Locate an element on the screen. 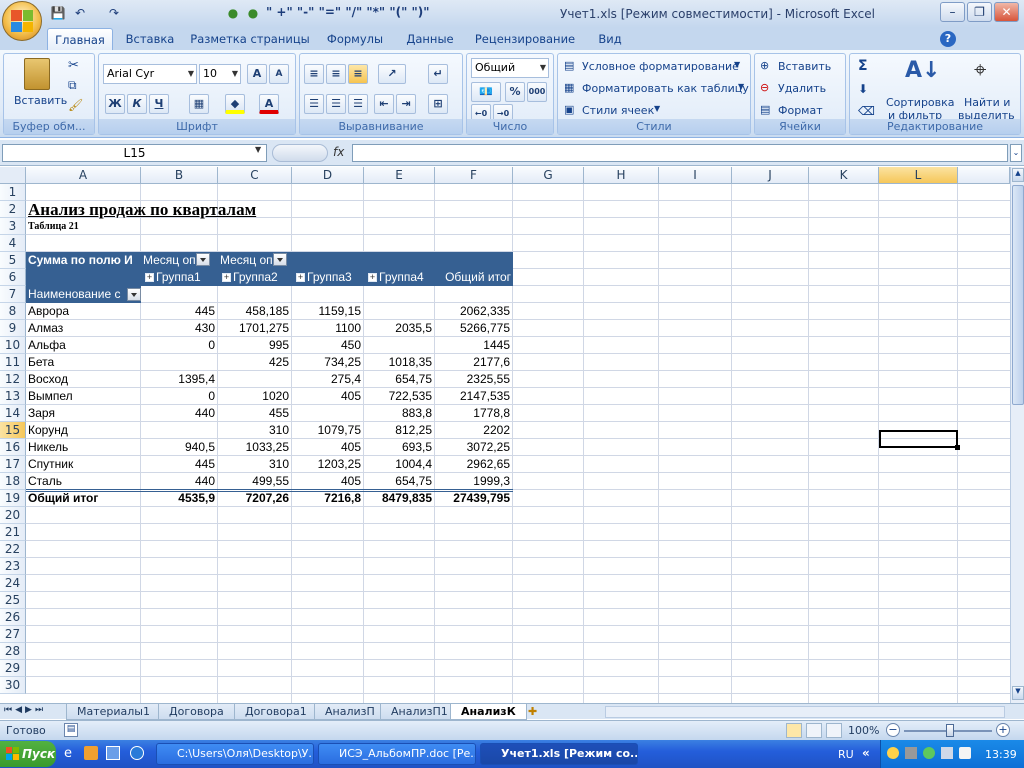  pivot-value: 5266,775 is located at coordinates (473, 328).